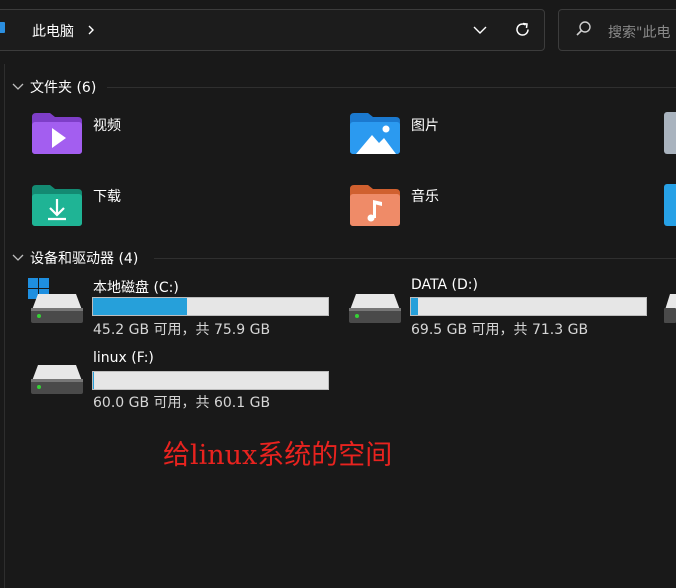 The image size is (676, 588). What do you see at coordinates (182, 330) in the screenshot?
I see `drive-capacity-text: 45.2 GB 可用，共 75.9 GB` at bounding box center [182, 330].